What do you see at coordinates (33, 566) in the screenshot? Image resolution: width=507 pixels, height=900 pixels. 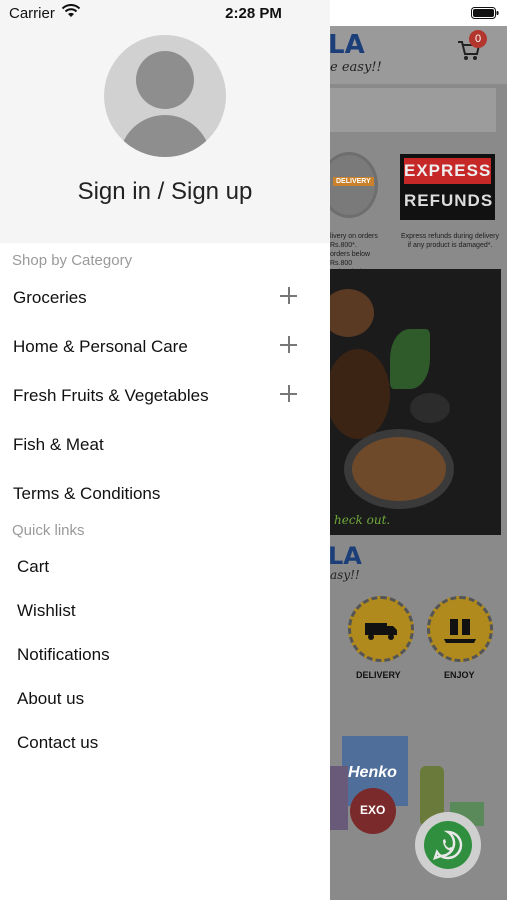 I see `quick-link-label: Cart` at bounding box center [33, 566].